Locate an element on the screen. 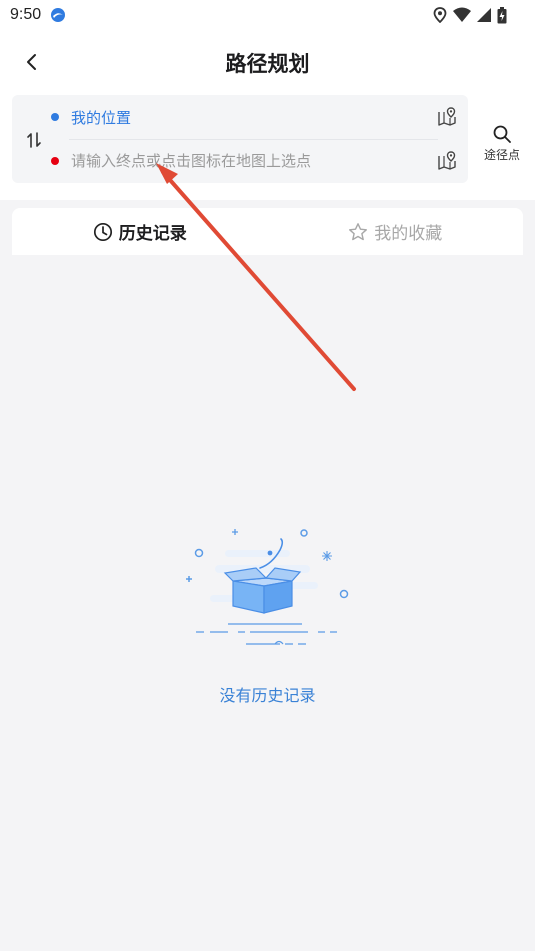 Image resolution: width=535 pixels, height=951 pixels. start-point-row: 我的位置 is located at coordinates (252, 117).